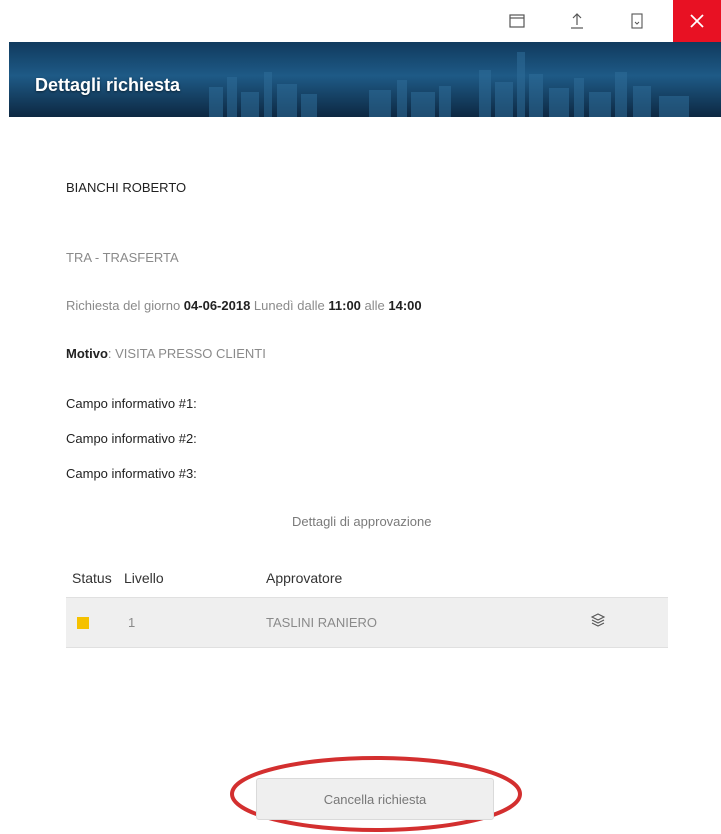  What do you see at coordinates (362, 521) in the screenshot?
I see `approval-section-title: Dettagli di approvazione` at bounding box center [362, 521].